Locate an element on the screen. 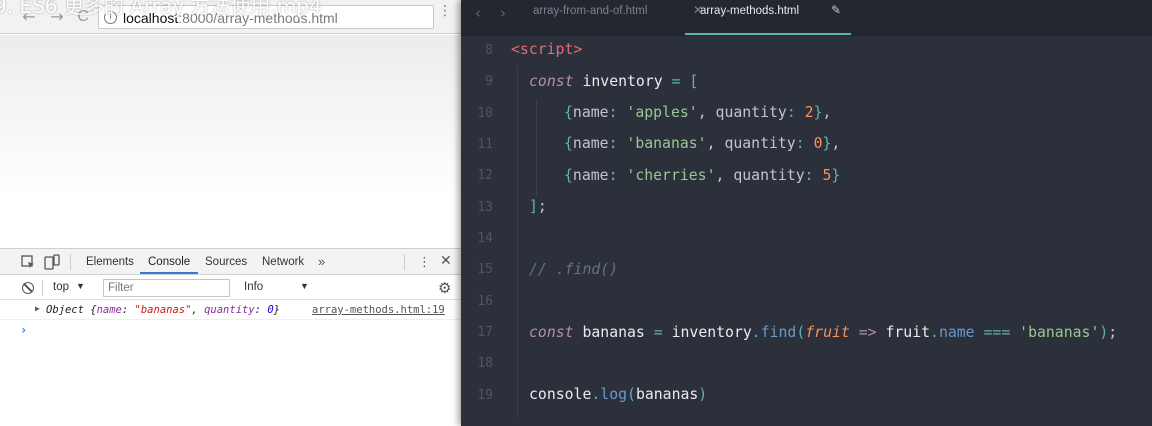 Image resolution: width=1152 pixels, height=426 pixels. script-tag: <script> is located at coordinates (547, 49).